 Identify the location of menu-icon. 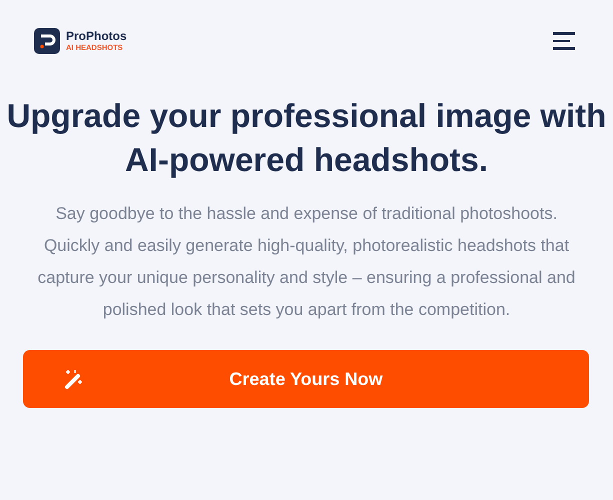
(564, 41).